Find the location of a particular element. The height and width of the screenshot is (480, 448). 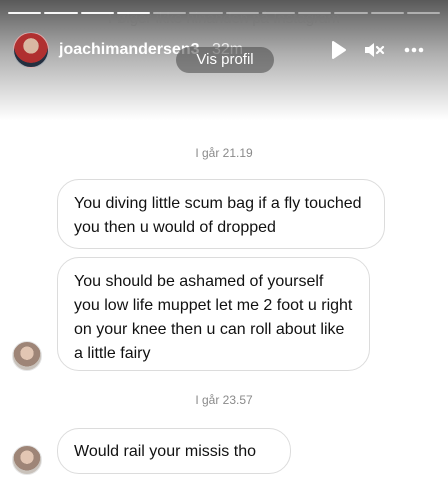

message-timestamp: I går 23.57 is located at coordinates (224, 400).